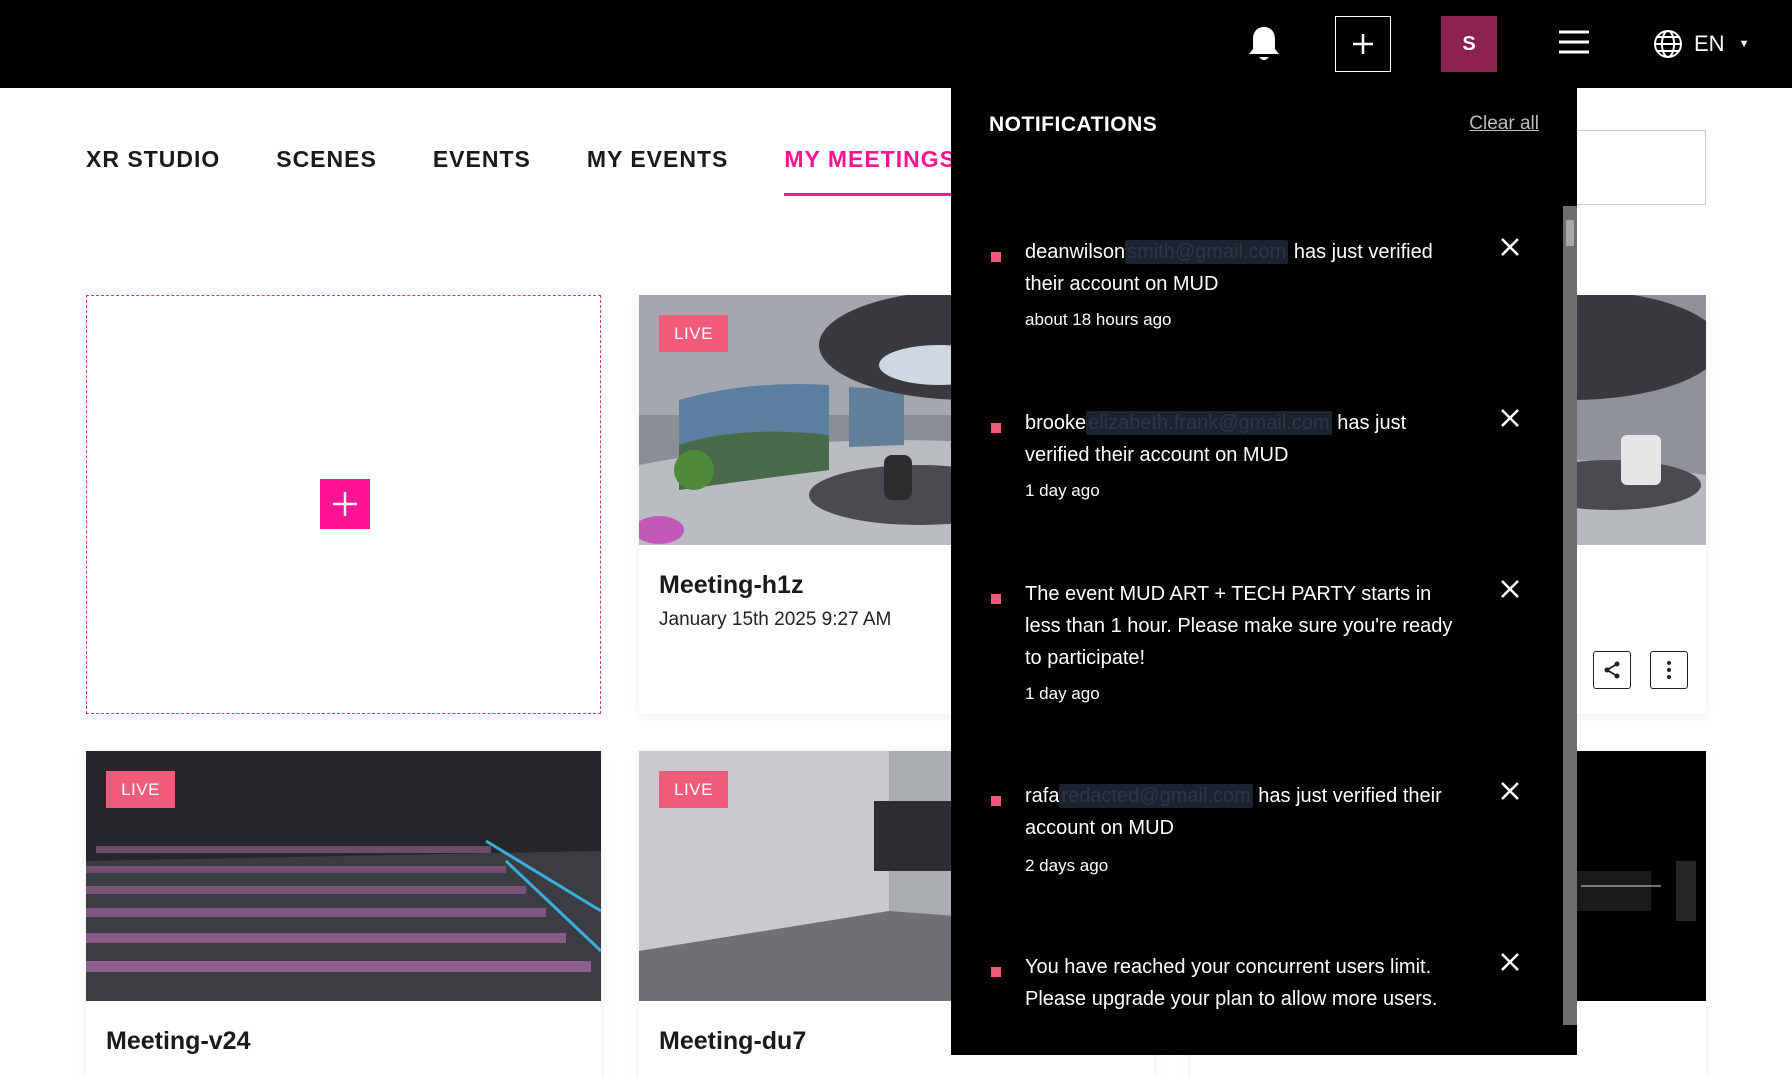 The height and width of the screenshot is (1076, 1792). What do you see at coordinates (1469, 44) in the screenshot?
I see `avatar: S` at bounding box center [1469, 44].